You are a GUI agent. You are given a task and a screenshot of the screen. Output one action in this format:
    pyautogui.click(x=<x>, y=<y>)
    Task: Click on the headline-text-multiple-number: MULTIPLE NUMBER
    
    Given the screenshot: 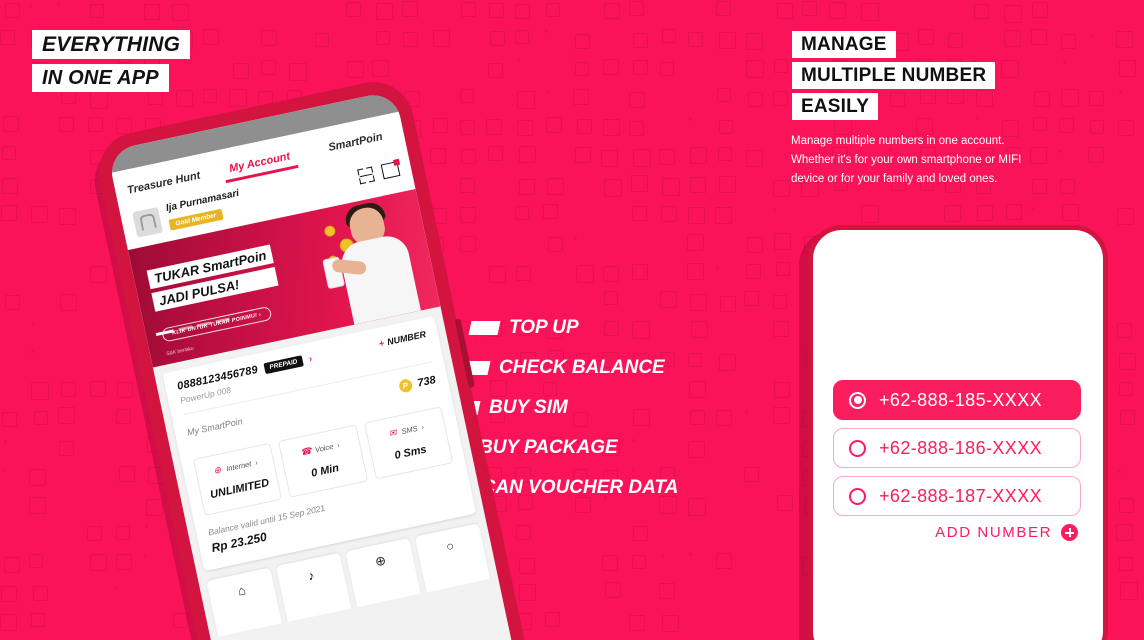 What is the action you would take?
    pyautogui.click(x=894, y=75)
    